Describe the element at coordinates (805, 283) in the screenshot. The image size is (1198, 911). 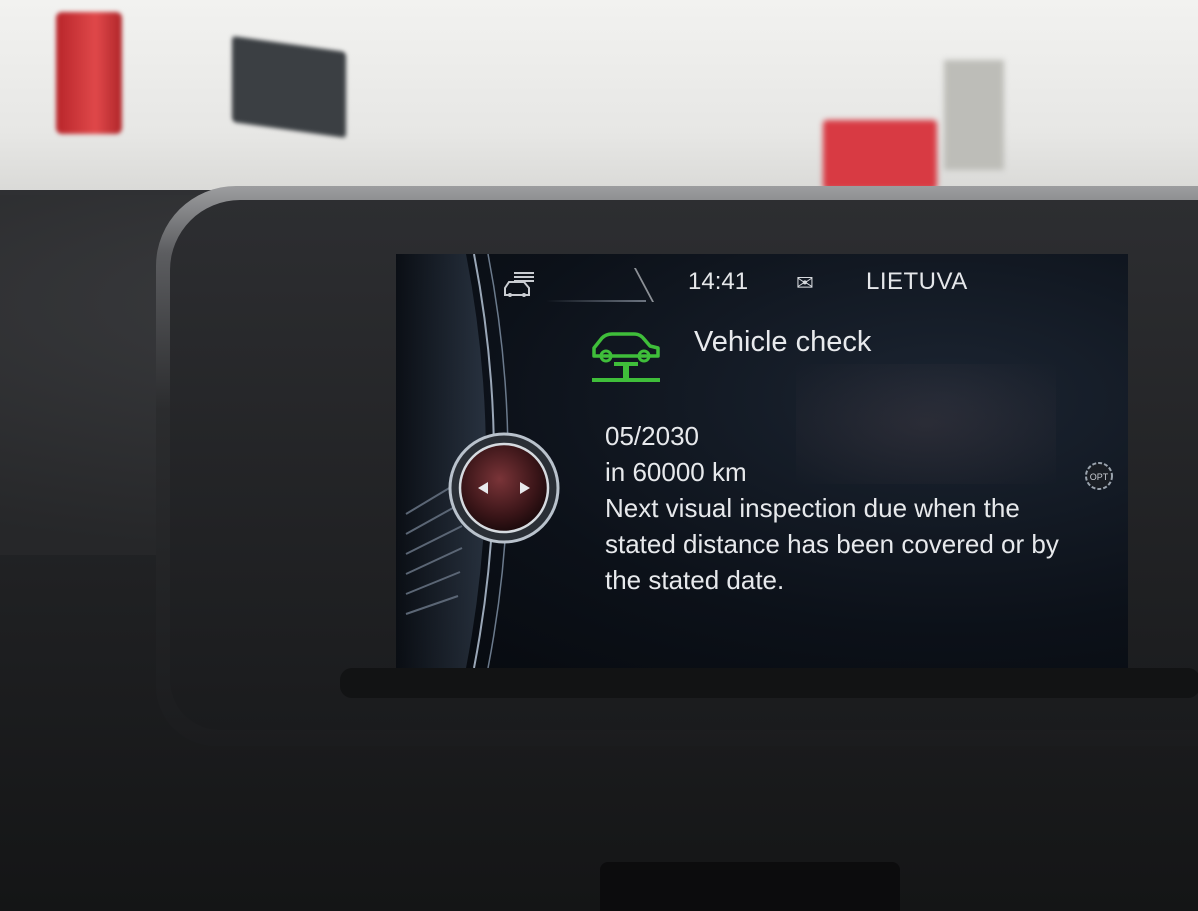
I see `mail-icon: ✉` at that location.